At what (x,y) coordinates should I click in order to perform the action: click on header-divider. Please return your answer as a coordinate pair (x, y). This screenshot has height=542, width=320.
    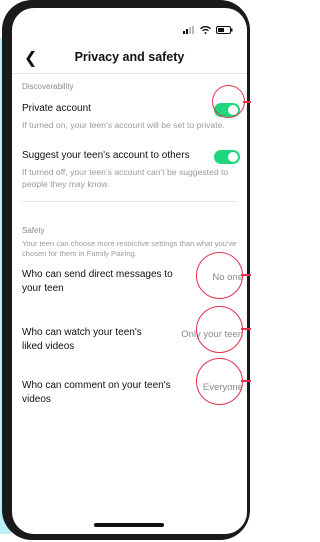
    Looking at the image, I should click on (129, 73).